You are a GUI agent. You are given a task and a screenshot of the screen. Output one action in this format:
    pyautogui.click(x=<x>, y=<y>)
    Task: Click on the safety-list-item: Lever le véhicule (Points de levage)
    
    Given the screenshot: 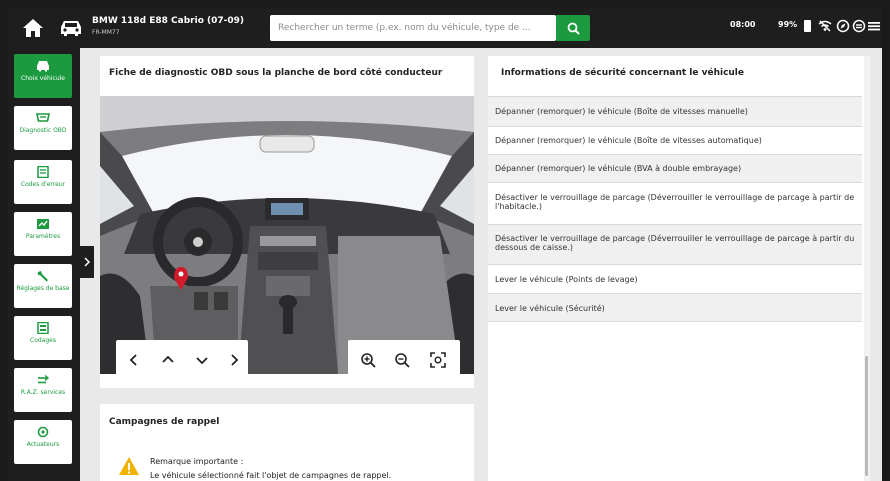 What is the action you would take?
    pyautogui.click(x=675, y=278)
    